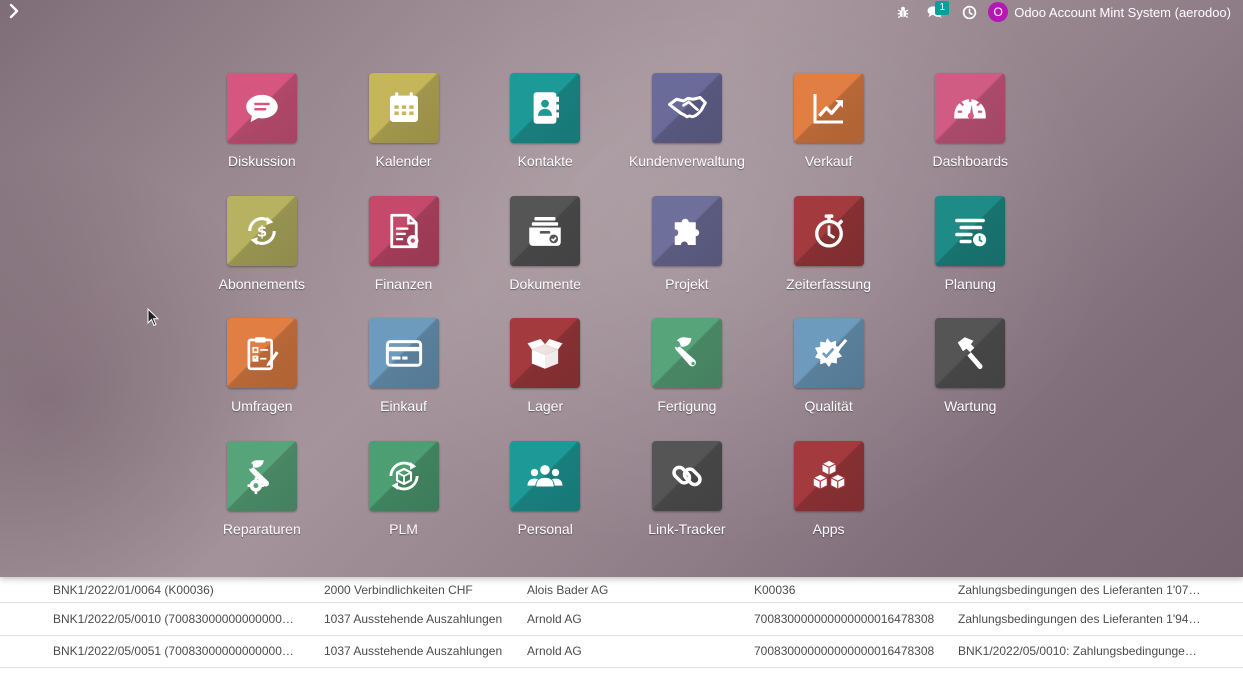 The height and width of the screenshot is (679, 1243). I want to click on app-label: PLM, so click(403, 529).